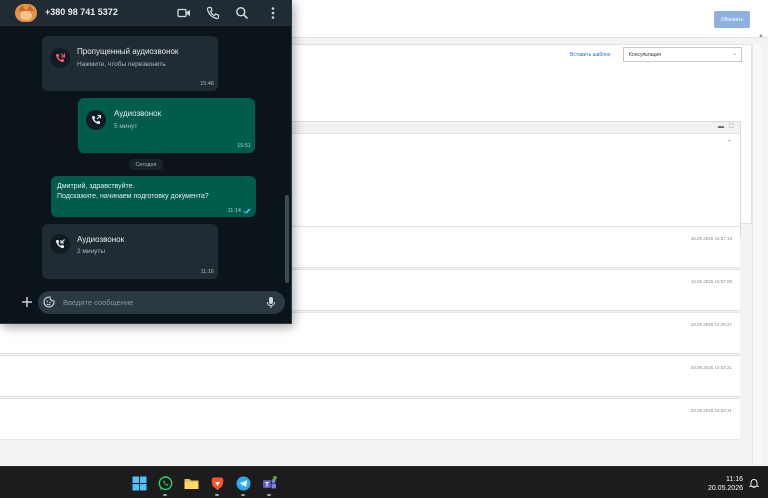 The image size is (768, 498). What do you see at coordinates (121, 64) in the screenshot?
I see `call-subtitle: Нажмите, чтобы перезвонить` at bounding box center [121, 64].